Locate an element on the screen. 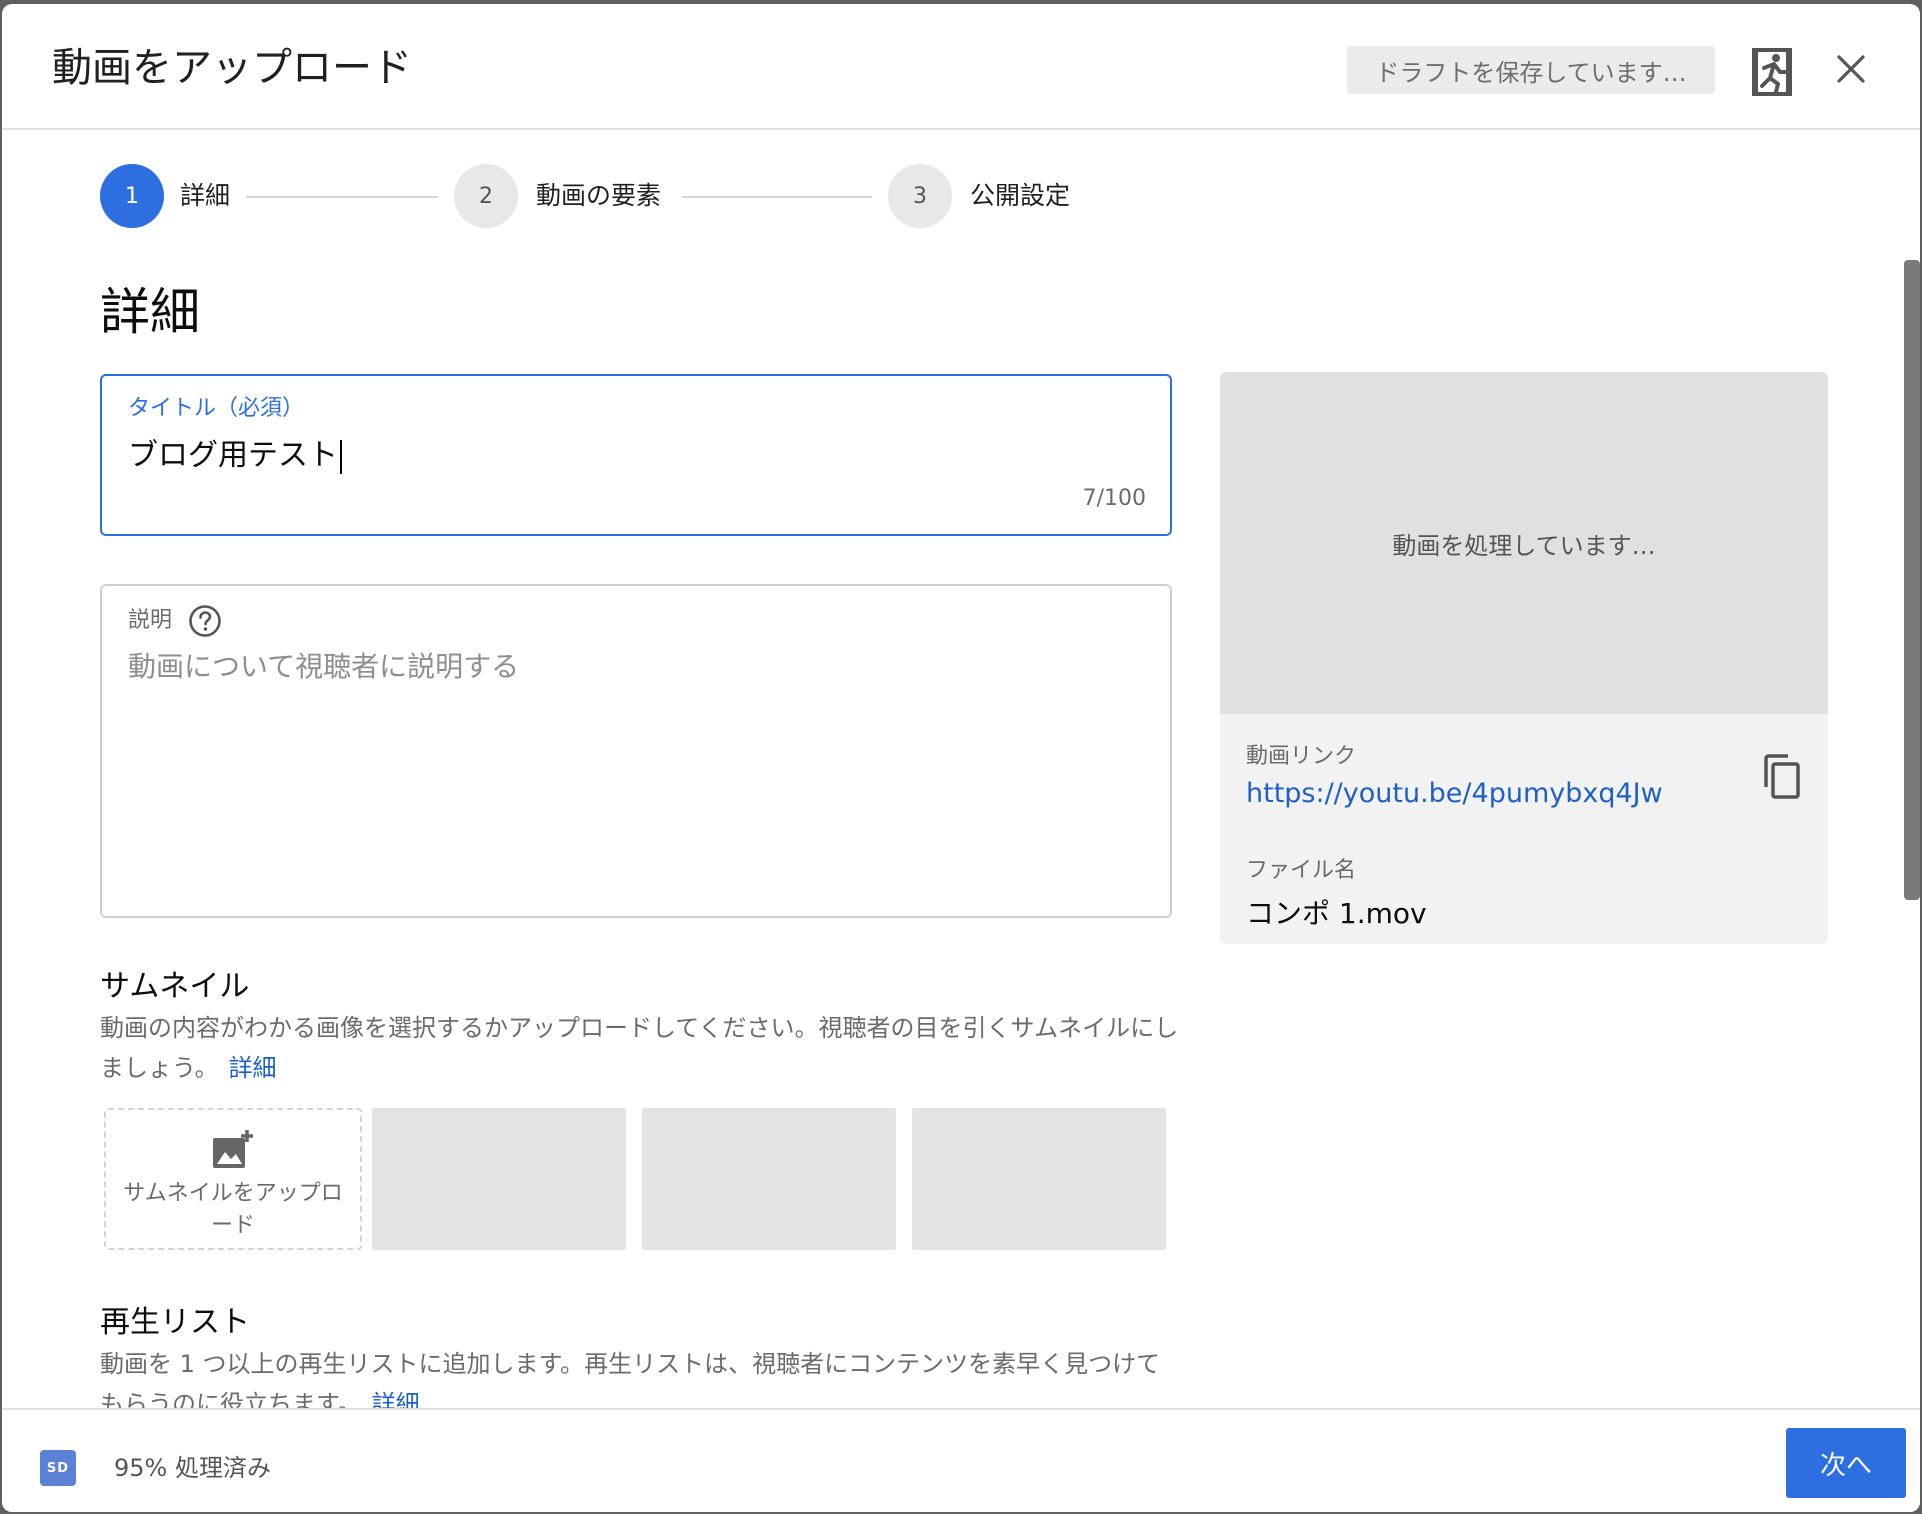  step-3-circle: 3 is located at coordinates (920, 196).